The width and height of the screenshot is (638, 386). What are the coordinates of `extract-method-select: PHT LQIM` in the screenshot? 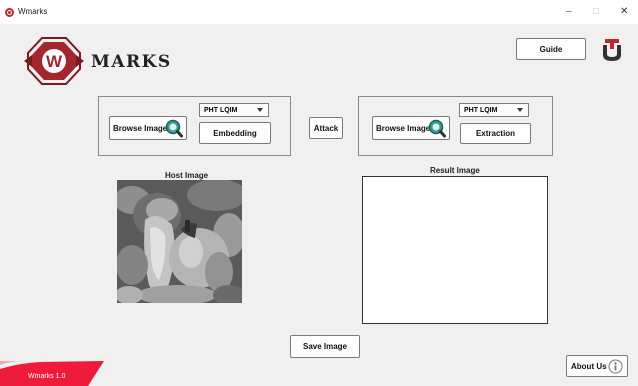 It's located at (494, 110).